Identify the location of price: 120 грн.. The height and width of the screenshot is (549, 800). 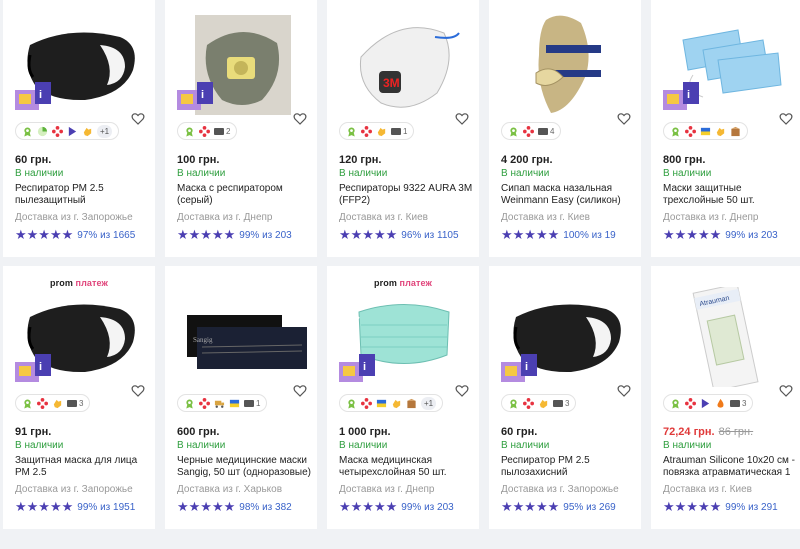
(360, 160).